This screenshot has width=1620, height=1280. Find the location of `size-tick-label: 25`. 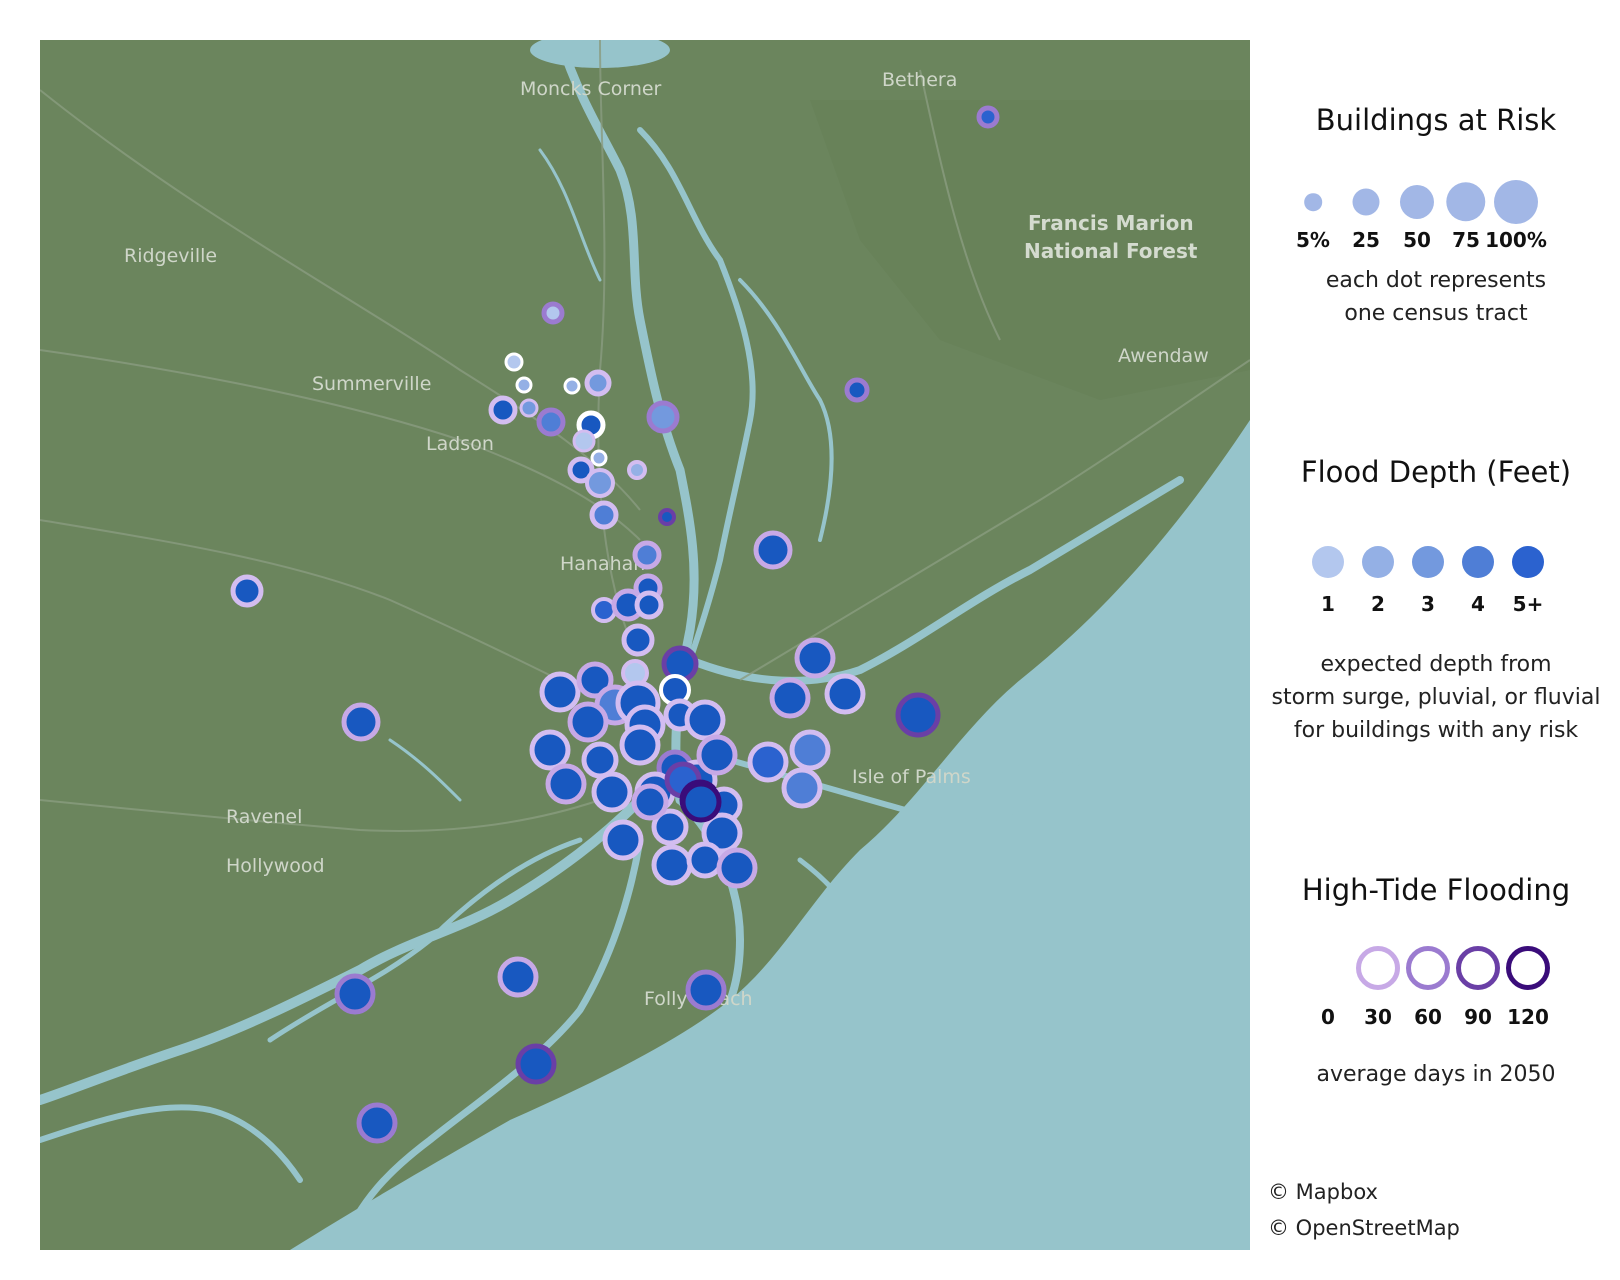

size-tick-label: 25 is located at coordinates (1366, 240).